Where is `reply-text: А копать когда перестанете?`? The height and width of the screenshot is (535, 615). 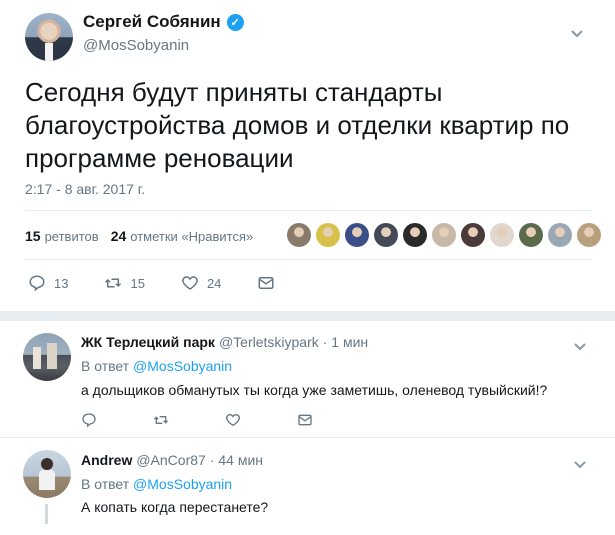
reply-text: А копать когда перестанете? is located at coordinates (175, 507).